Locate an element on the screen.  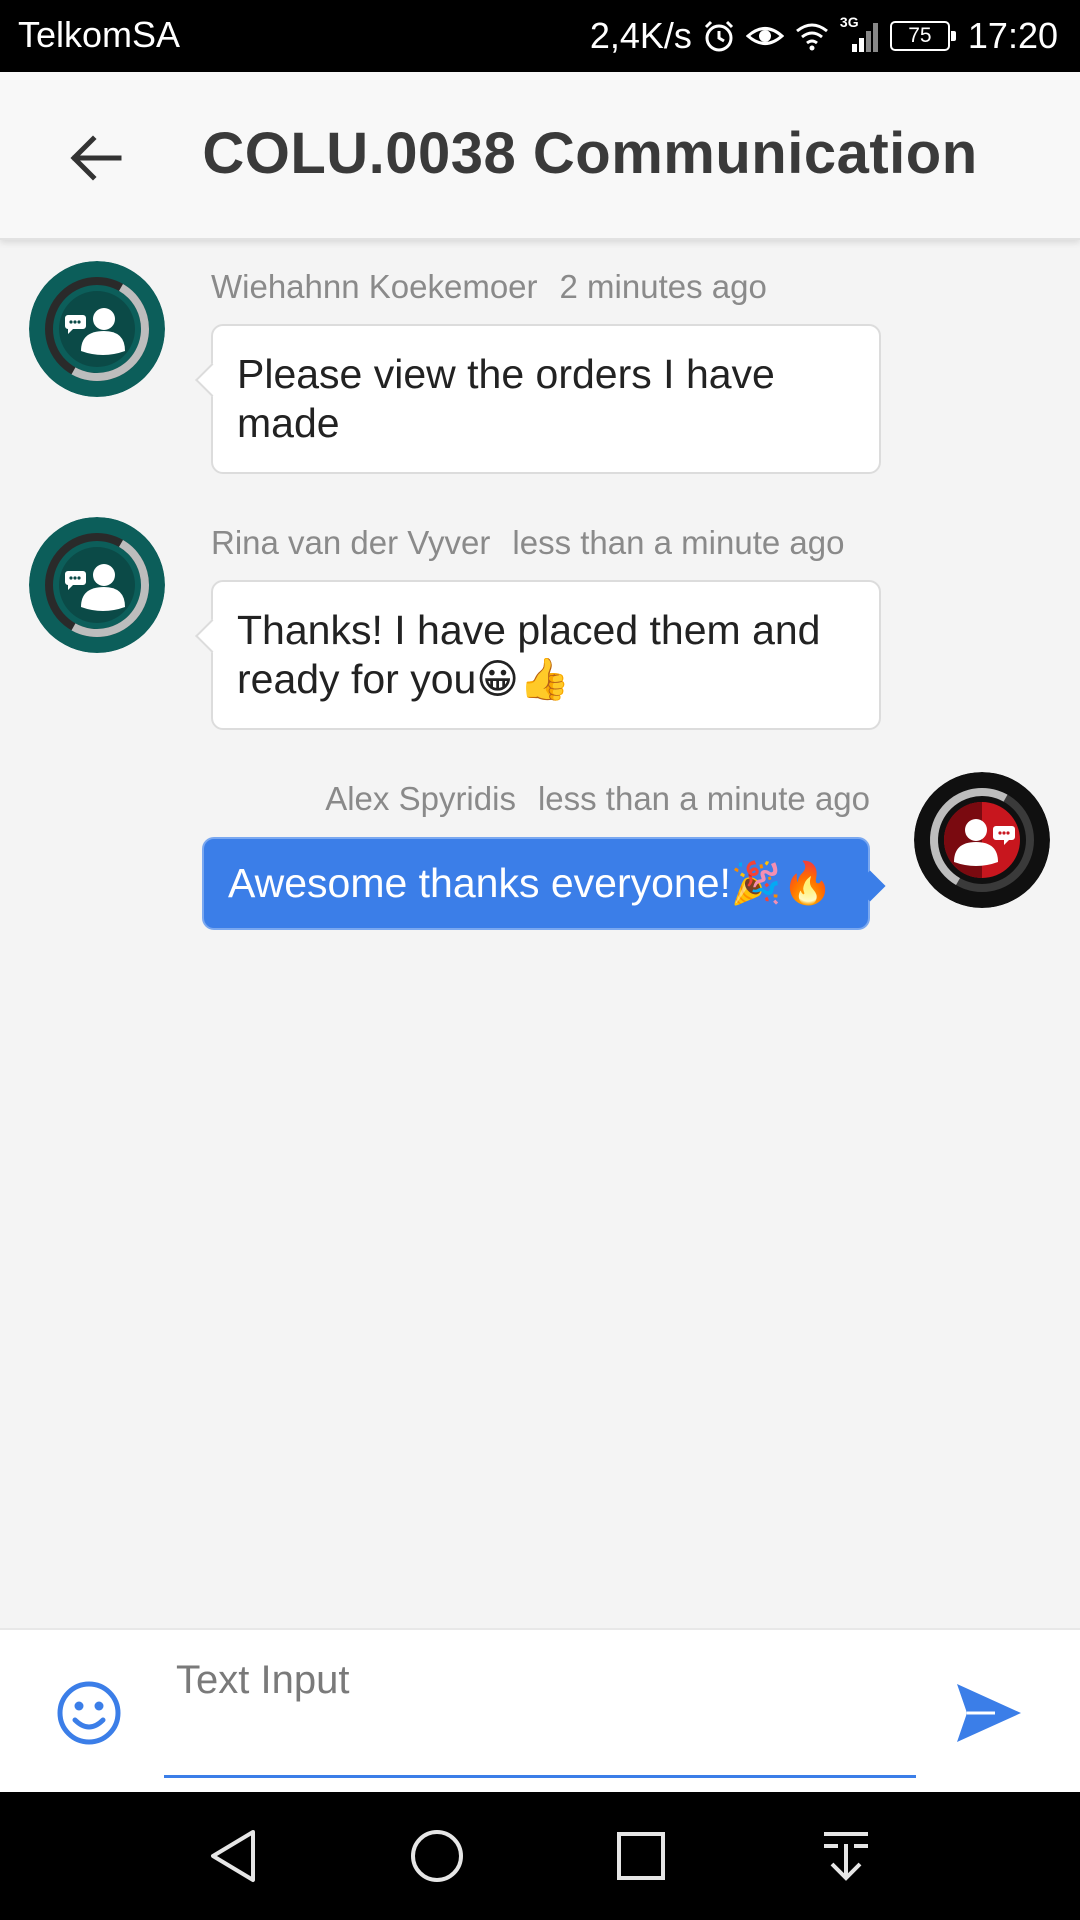
nav-notifications-button is located at coordinates (846, 1856).